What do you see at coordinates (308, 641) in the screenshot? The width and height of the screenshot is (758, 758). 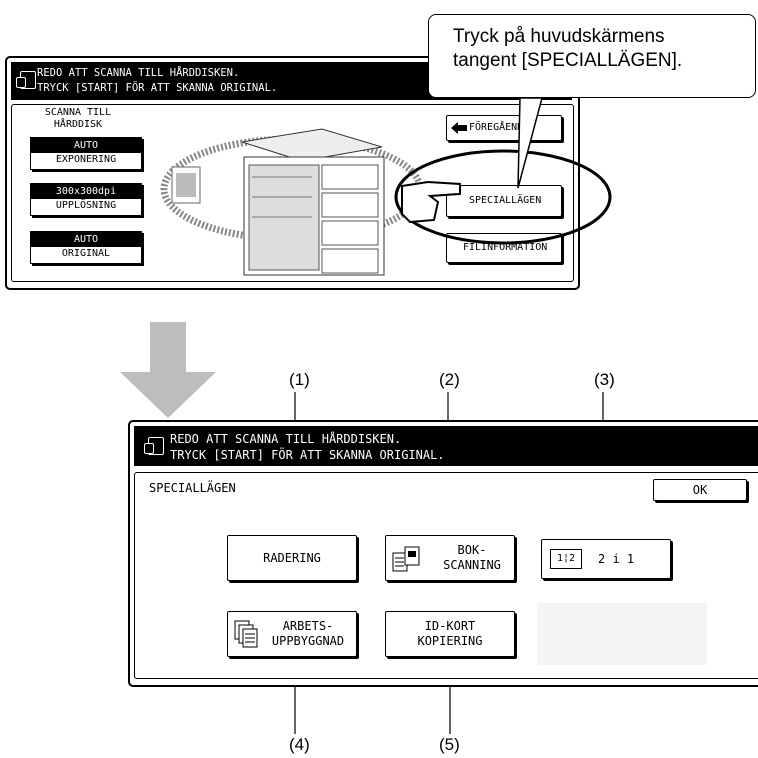 I see `job-build-line-2: UPPBYGGNAD` at bounding box center [308, 641].